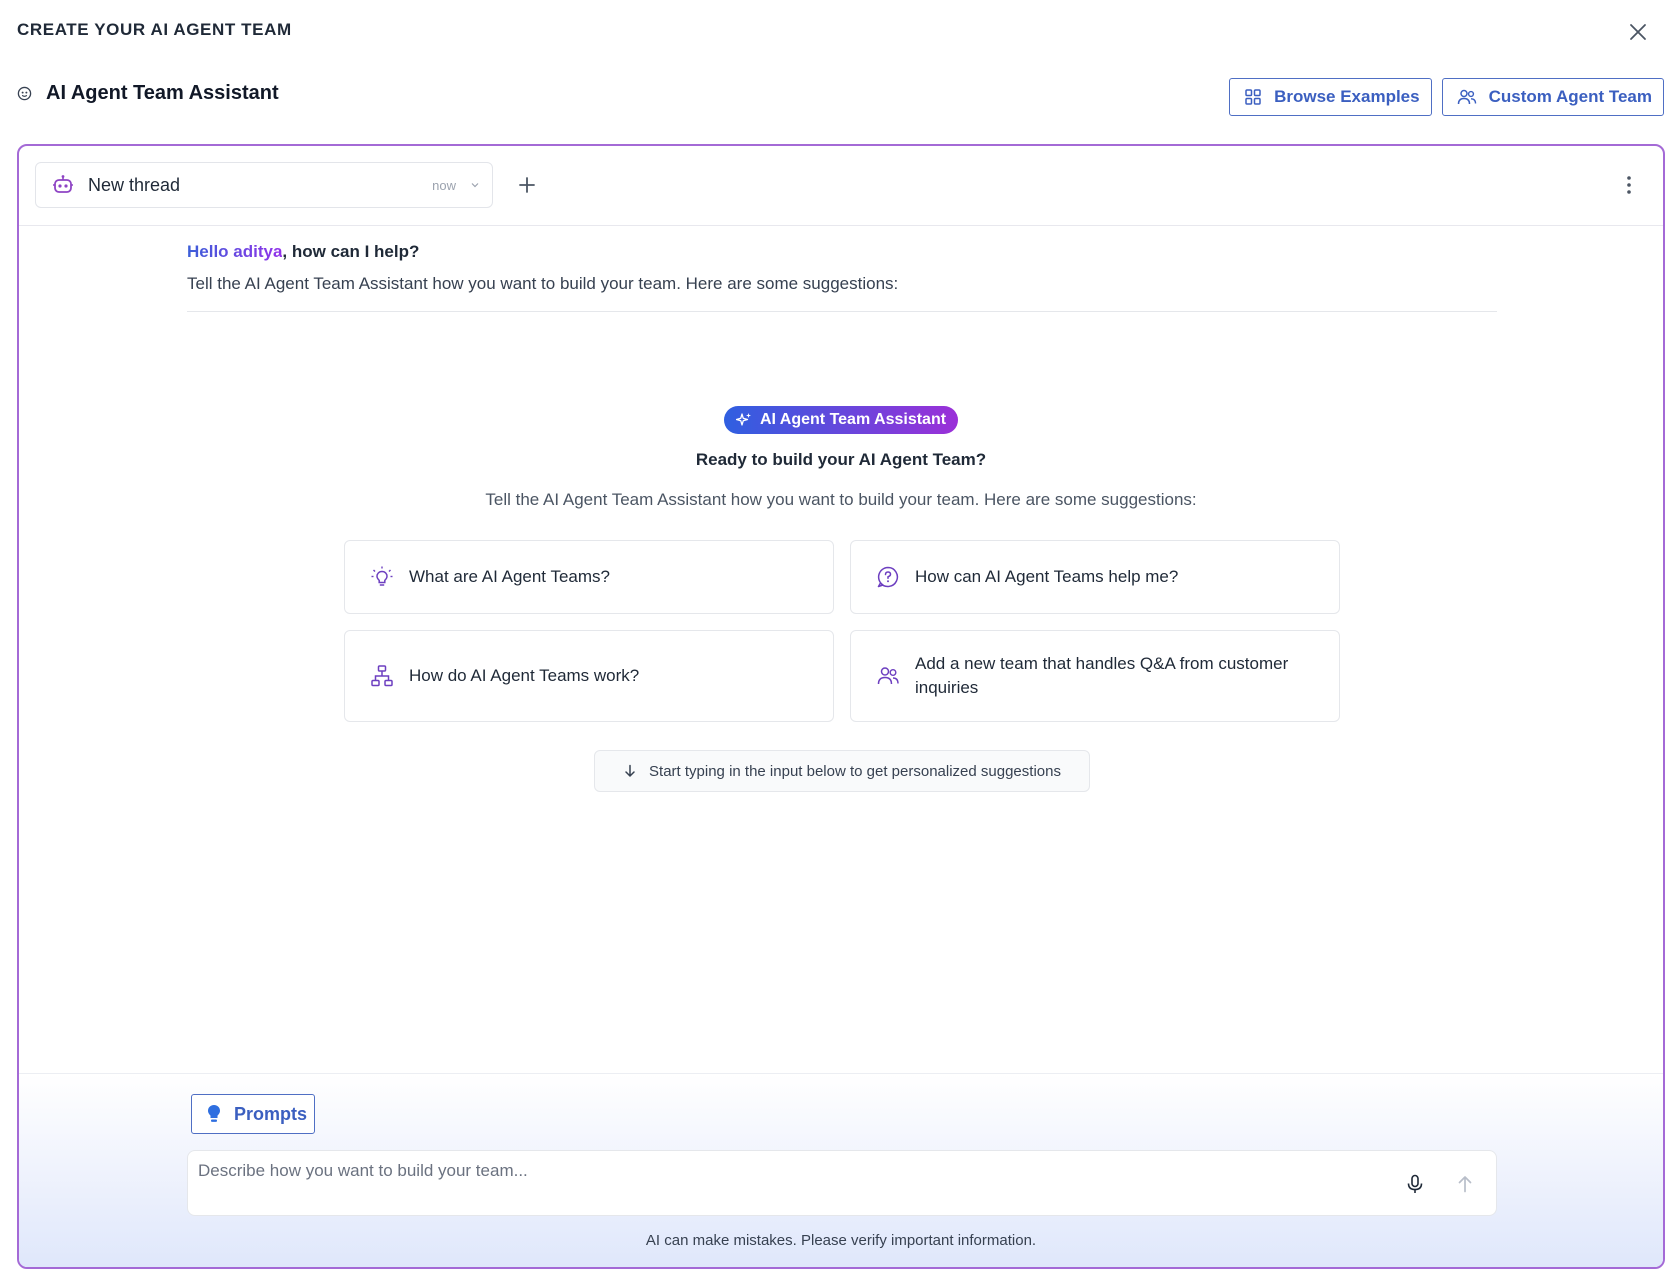 This screenshot has height=1283, width=1680. Describe the element at coordinates (524, 675) in the screenshot. I see `suggestion-label: How do AI Agent Teams work?` at that location.